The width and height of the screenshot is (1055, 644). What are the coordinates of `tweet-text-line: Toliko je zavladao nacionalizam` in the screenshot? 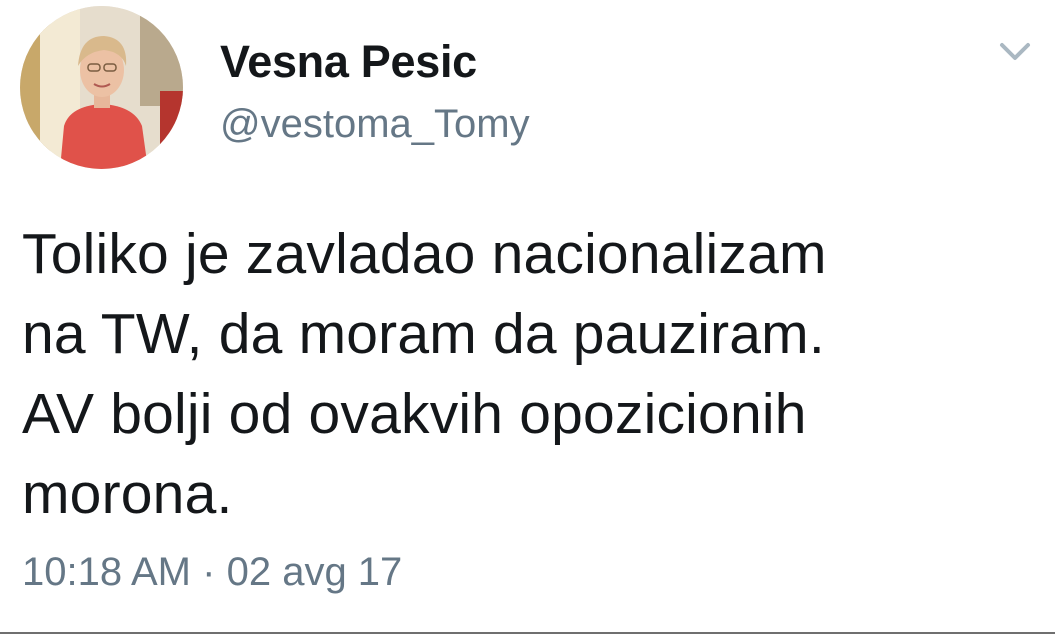 It's located at (424, 254).